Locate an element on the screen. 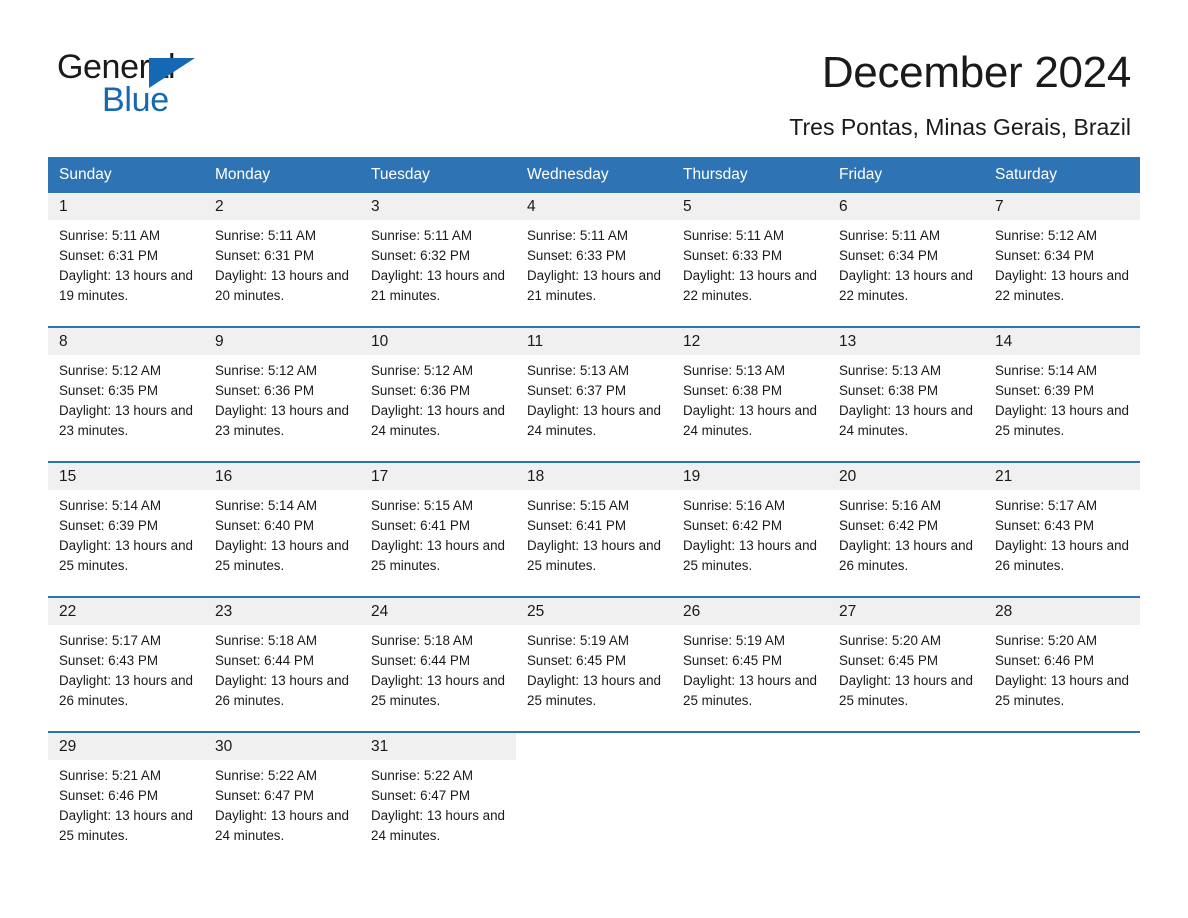 The height and width of the screenshot is (918, 1188). day-number: 15 is located at coordinates (126, 476).